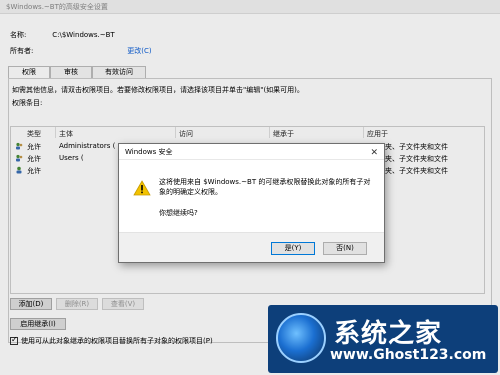 The image size is (500, 375). I want to click on dialog-title-text: Windows 安全, so click(149, 152).